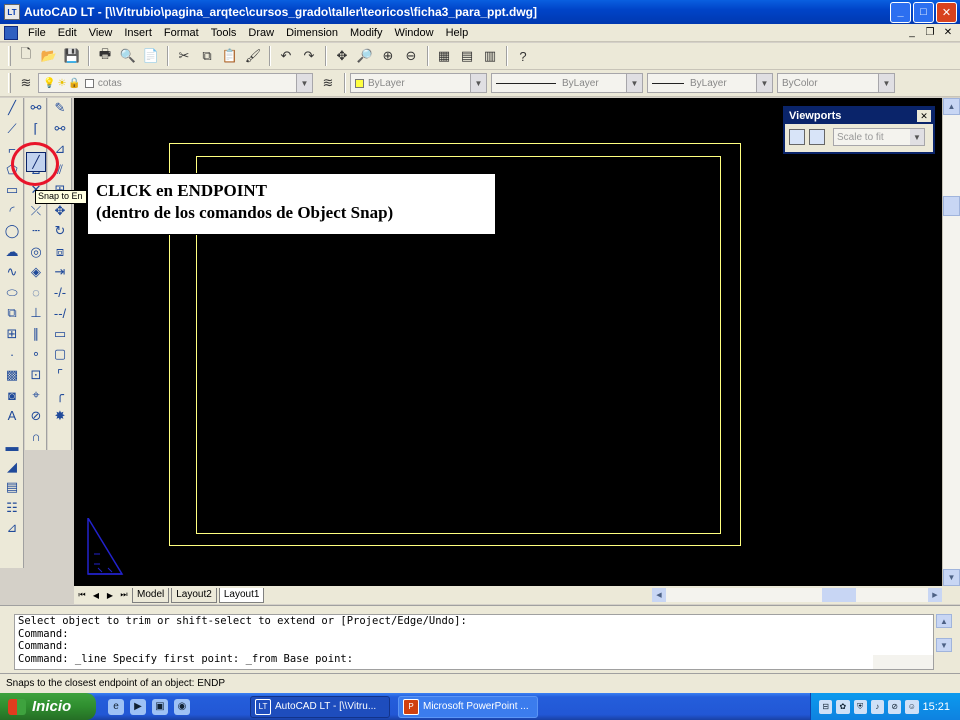  What do you see at coordinates (261, 33) in the screenshot?
I see `menu-draw: Draw` at bounding box center [261, 33].